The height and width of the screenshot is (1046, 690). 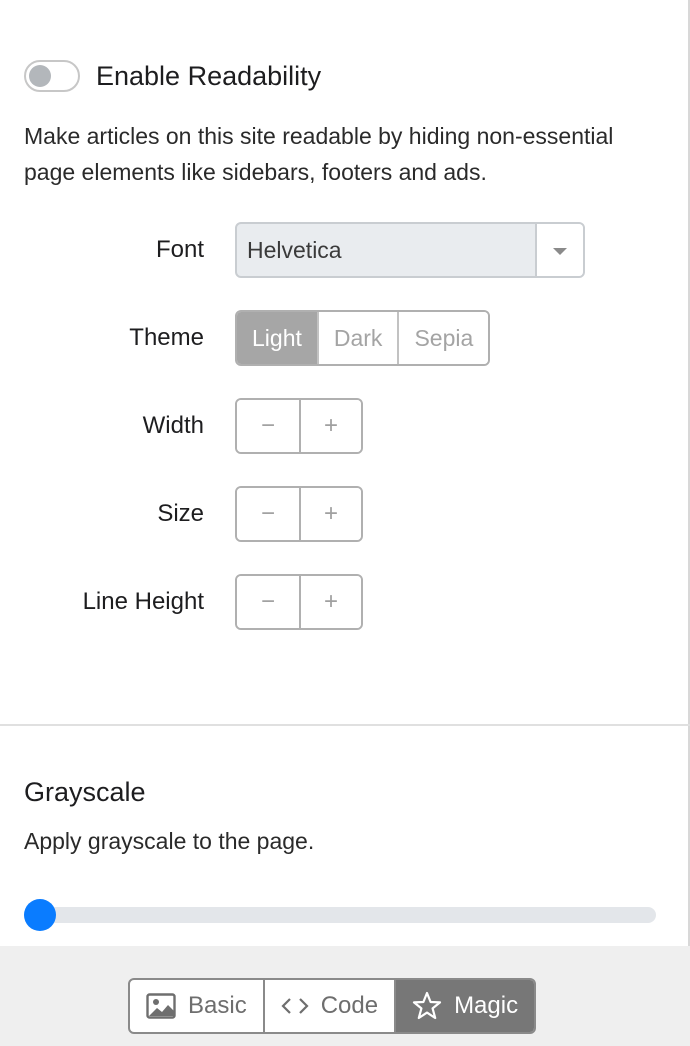 What do you see at coordinates (268, 514) in the screenshot?
I see `size-decrease-button: −` at bounding box center [268, 514].